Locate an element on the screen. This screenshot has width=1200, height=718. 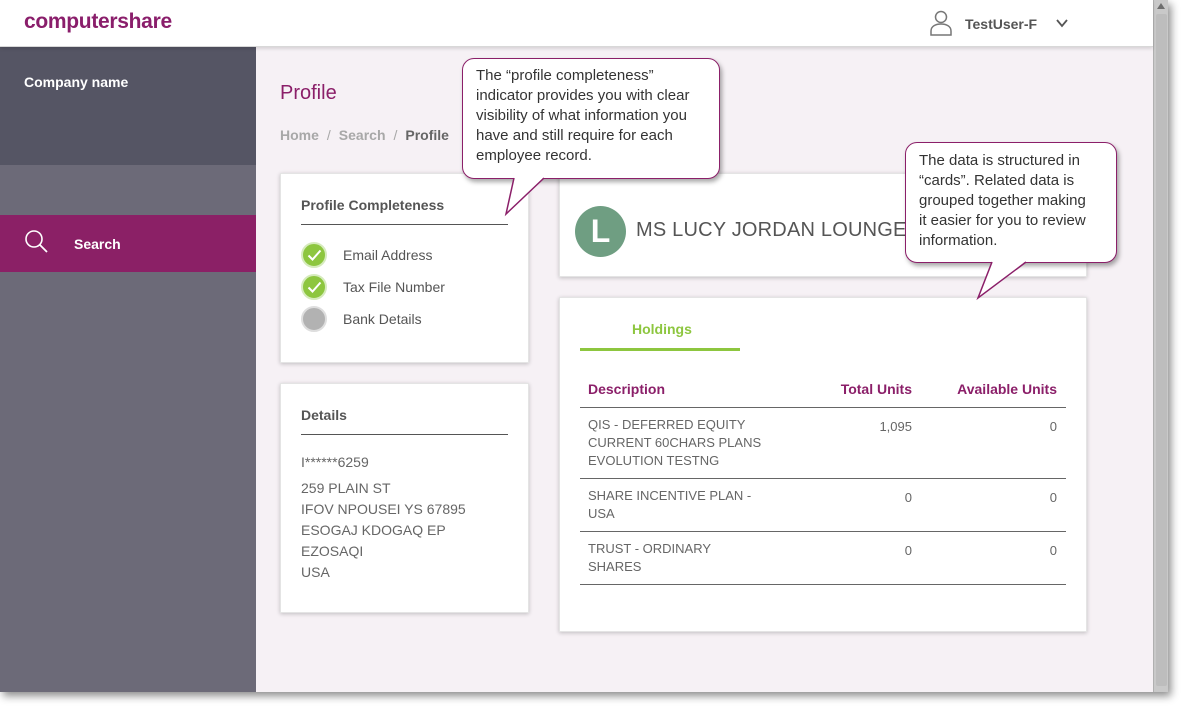
person-name: MS LUCY JORDAN LOUNGE is located at coordinates (771, 230).